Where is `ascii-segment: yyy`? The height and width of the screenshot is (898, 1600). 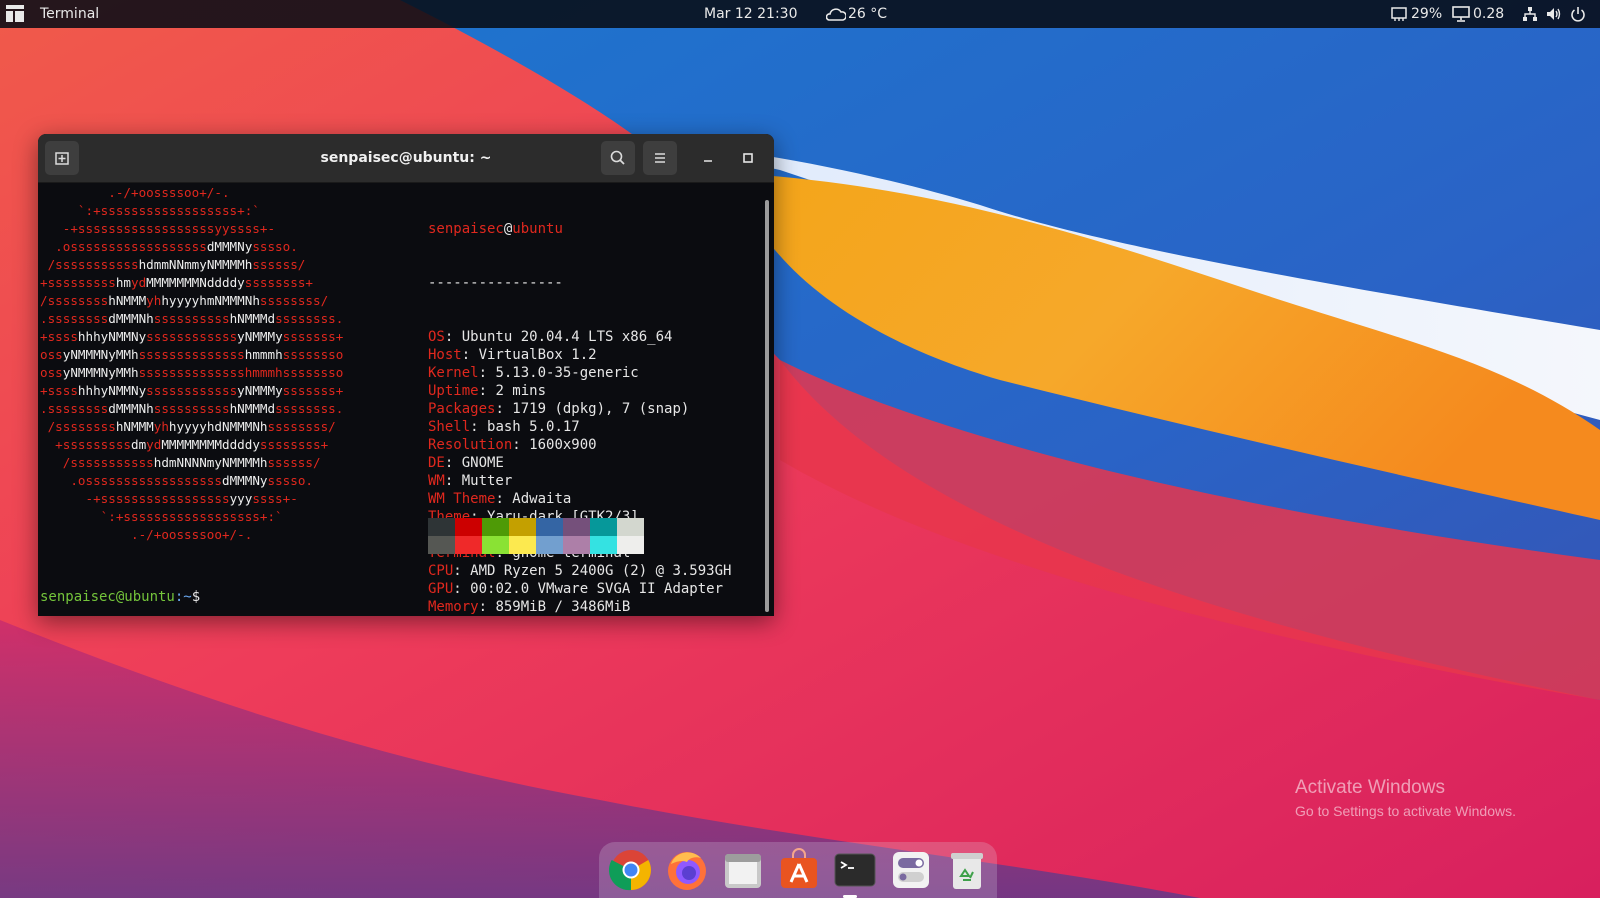 ascii-segment: yyy is located at coordinates (241, 498).